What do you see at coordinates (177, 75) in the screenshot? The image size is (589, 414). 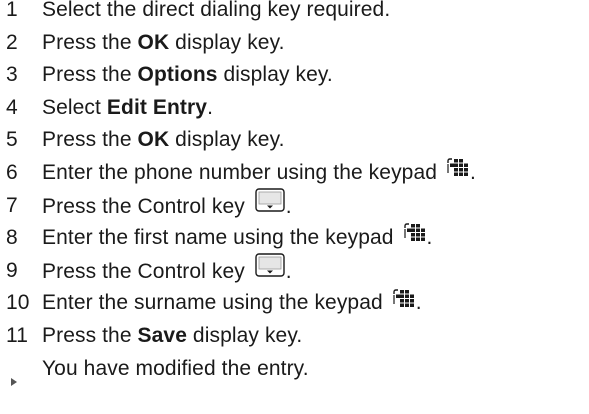 I see `display-key-label: Options` at bounding box center [177, 75].